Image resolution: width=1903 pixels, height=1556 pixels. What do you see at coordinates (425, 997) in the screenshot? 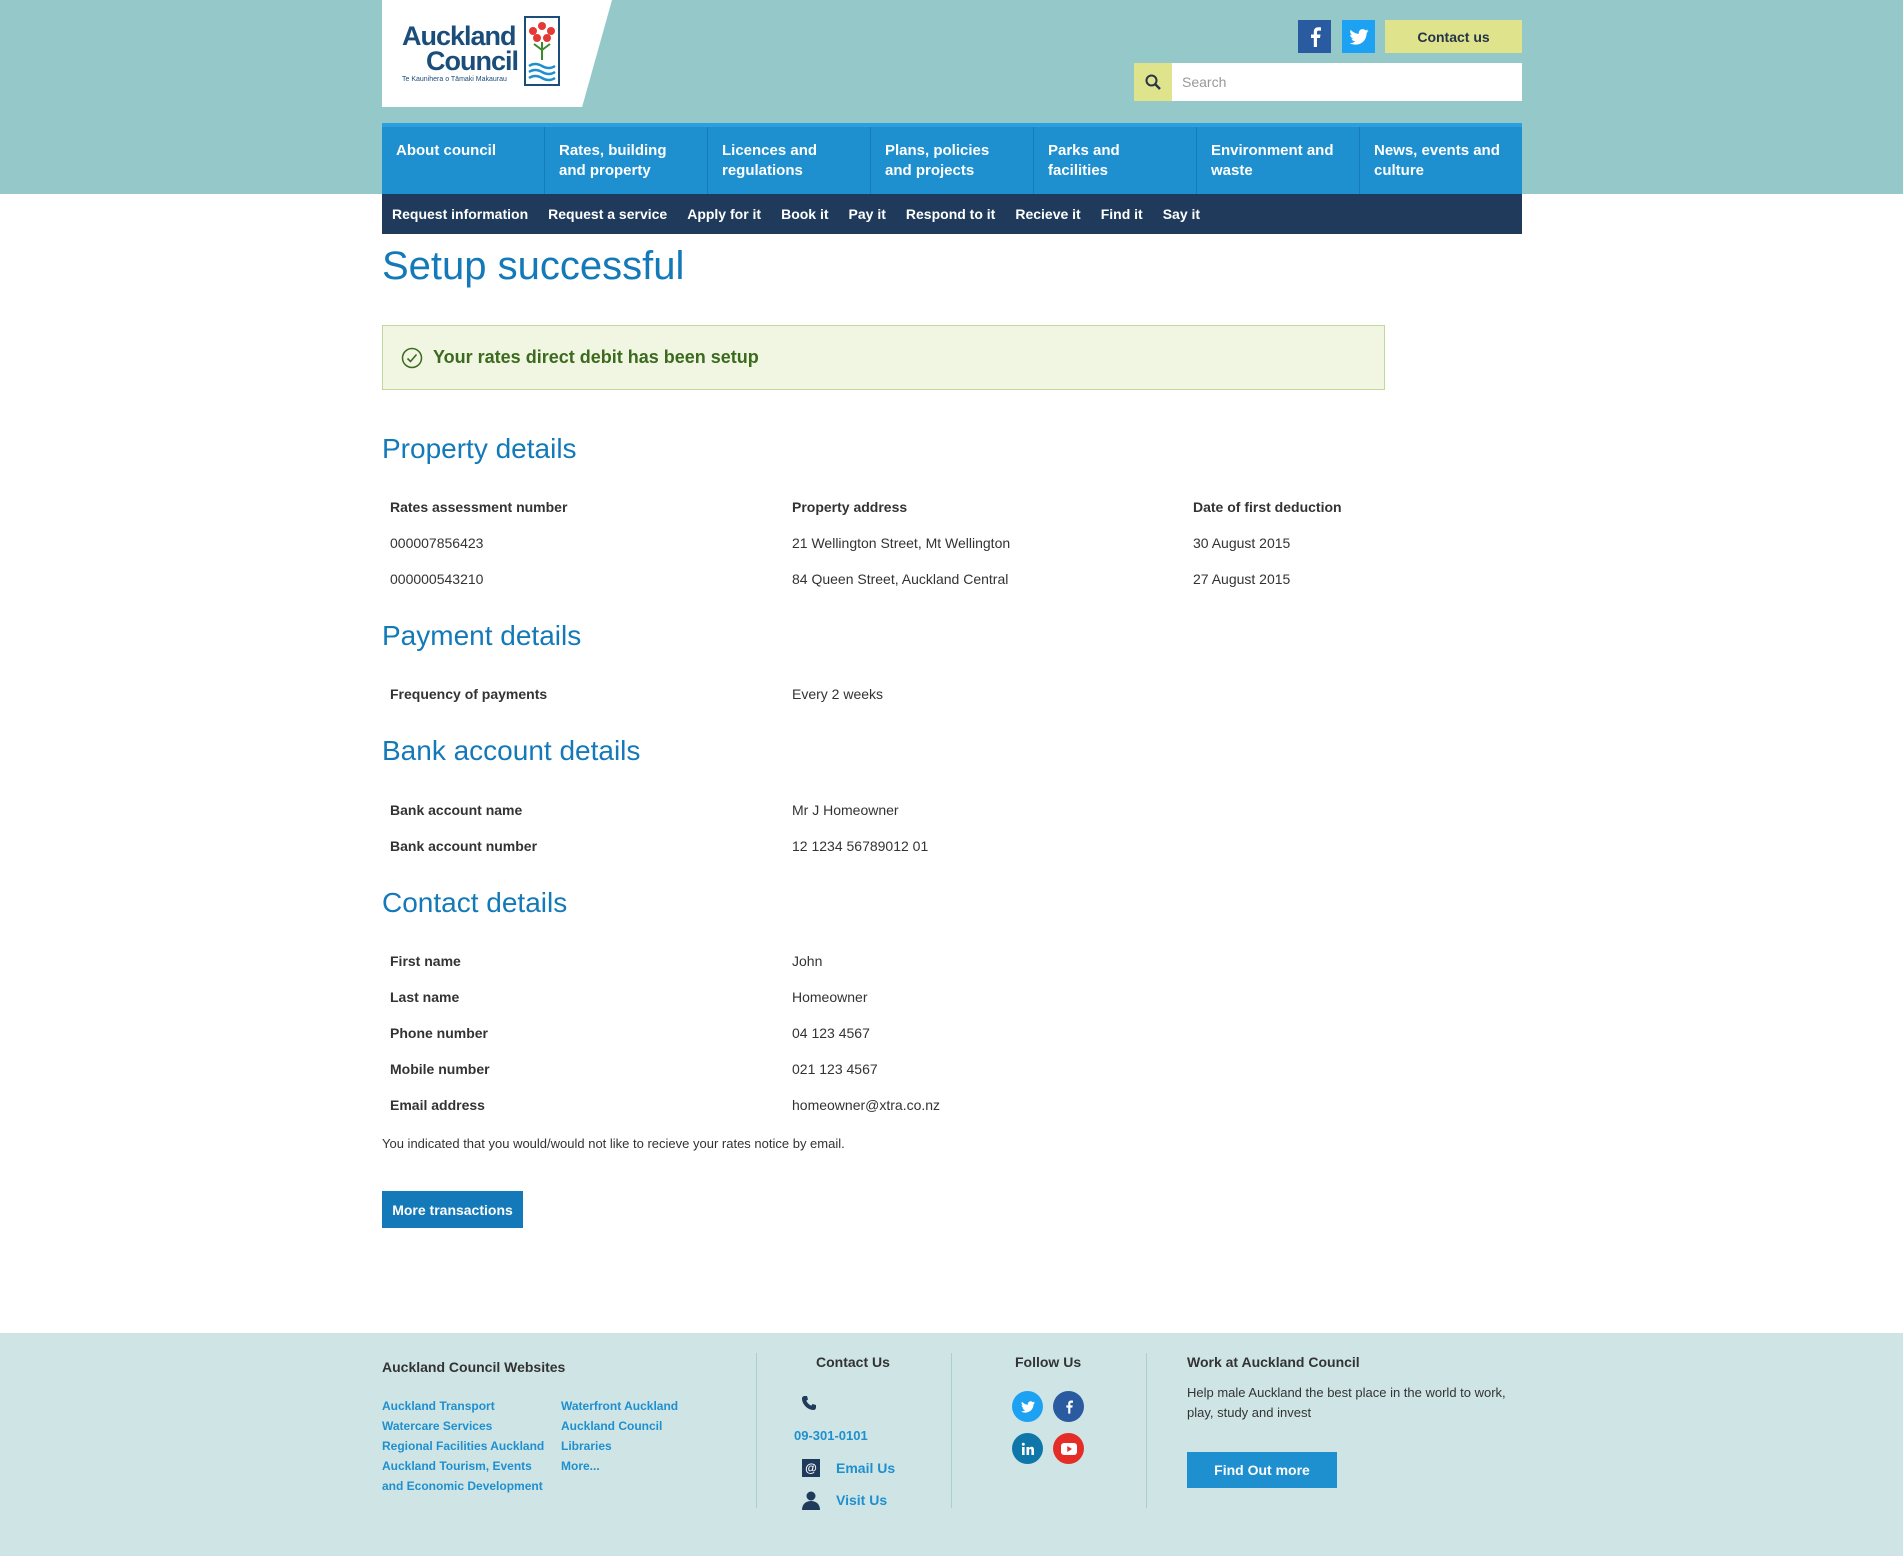
I see `detail-label: Last name` at bounding box center [425, 997].